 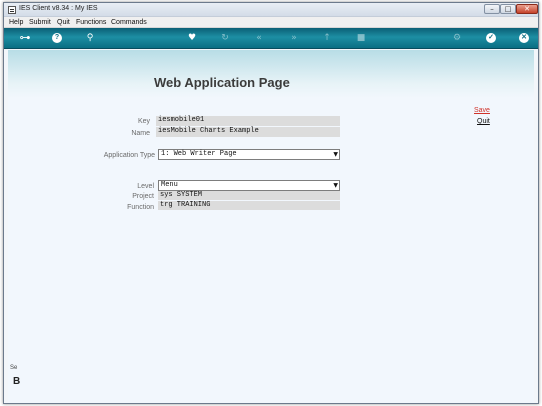 What do you see at coordinates (249, 205) in the screenshot?
I see `function-field: trg TRAINING` at bounding box center [249, 205].